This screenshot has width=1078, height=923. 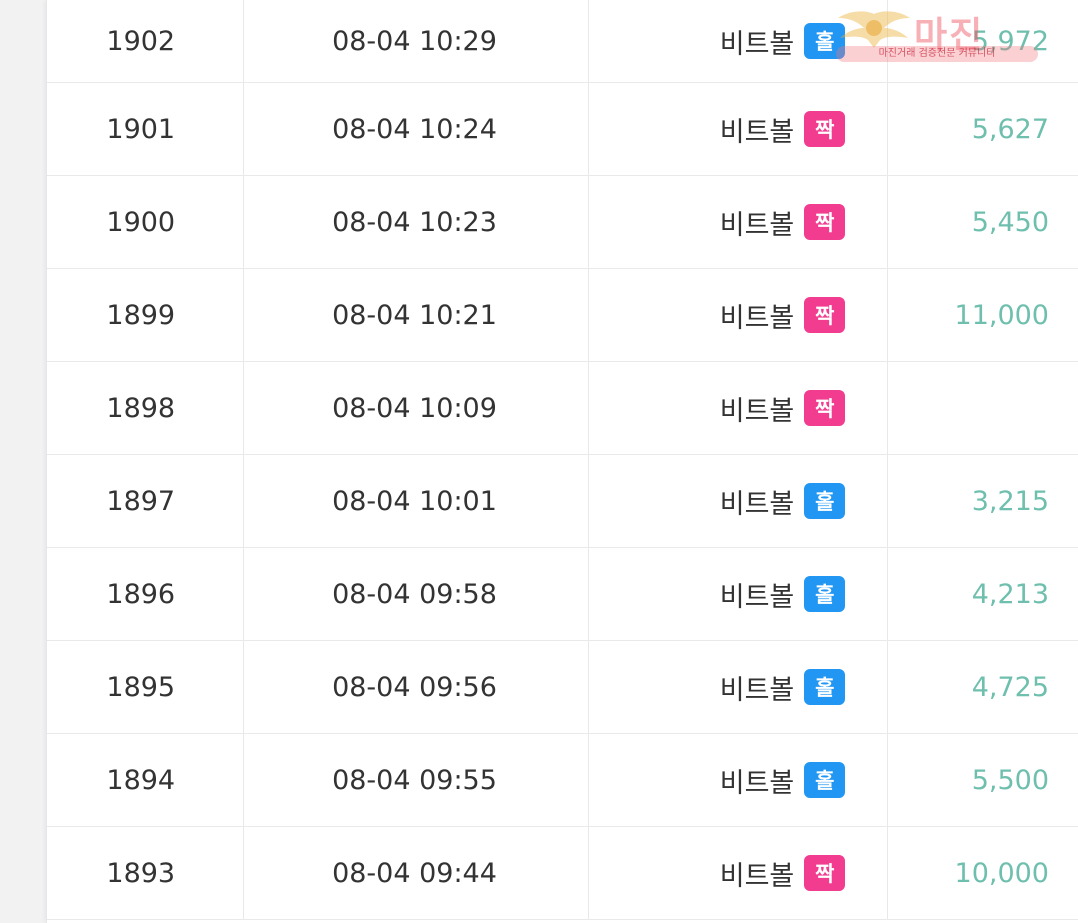 I want to click on round-cell: 1896, so click(x=145, y=594).